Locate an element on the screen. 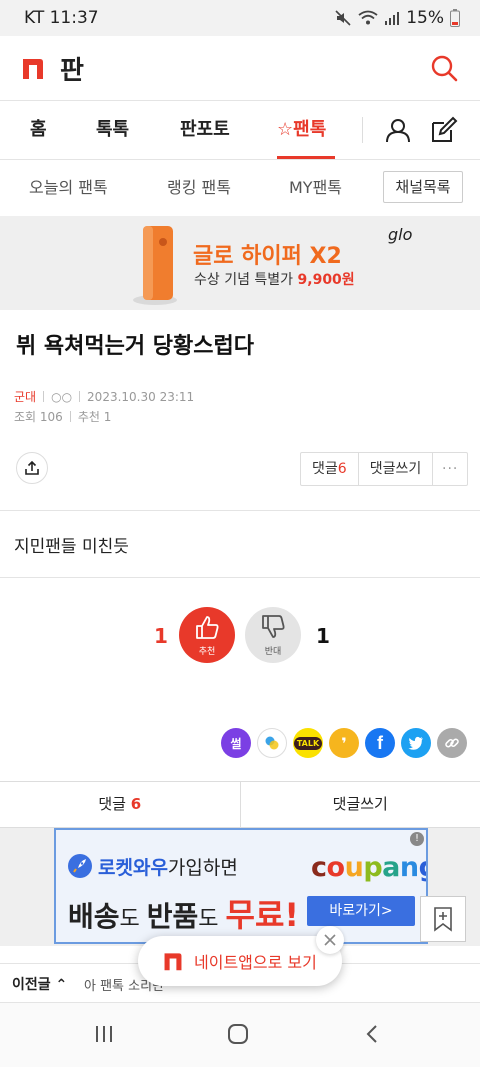 The height and width of the screenshot is (1067, 480). ad-go-button: 바로가기> is located at coordinates (361, 911).